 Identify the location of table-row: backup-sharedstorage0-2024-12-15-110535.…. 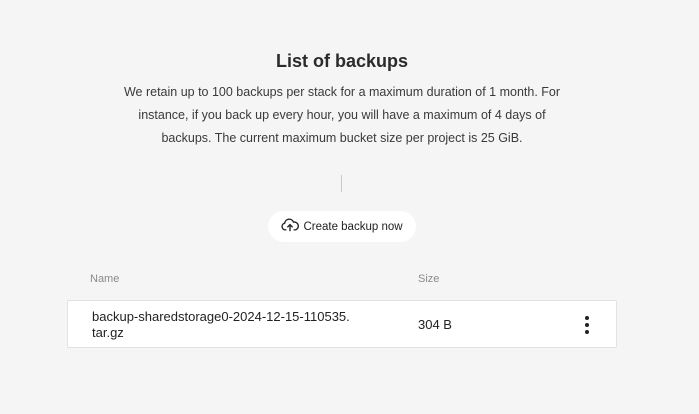
(342, 324).